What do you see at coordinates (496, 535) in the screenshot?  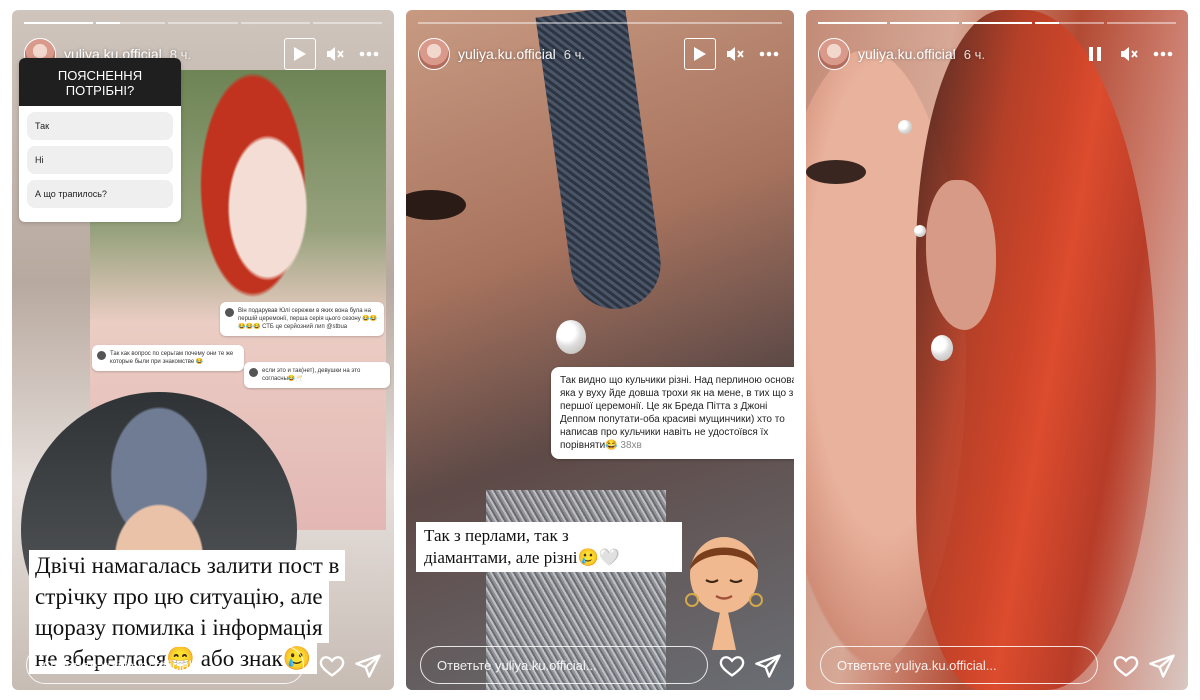 I see `caption-line: Так з перлами, так з` at bounding box center [496, 535].